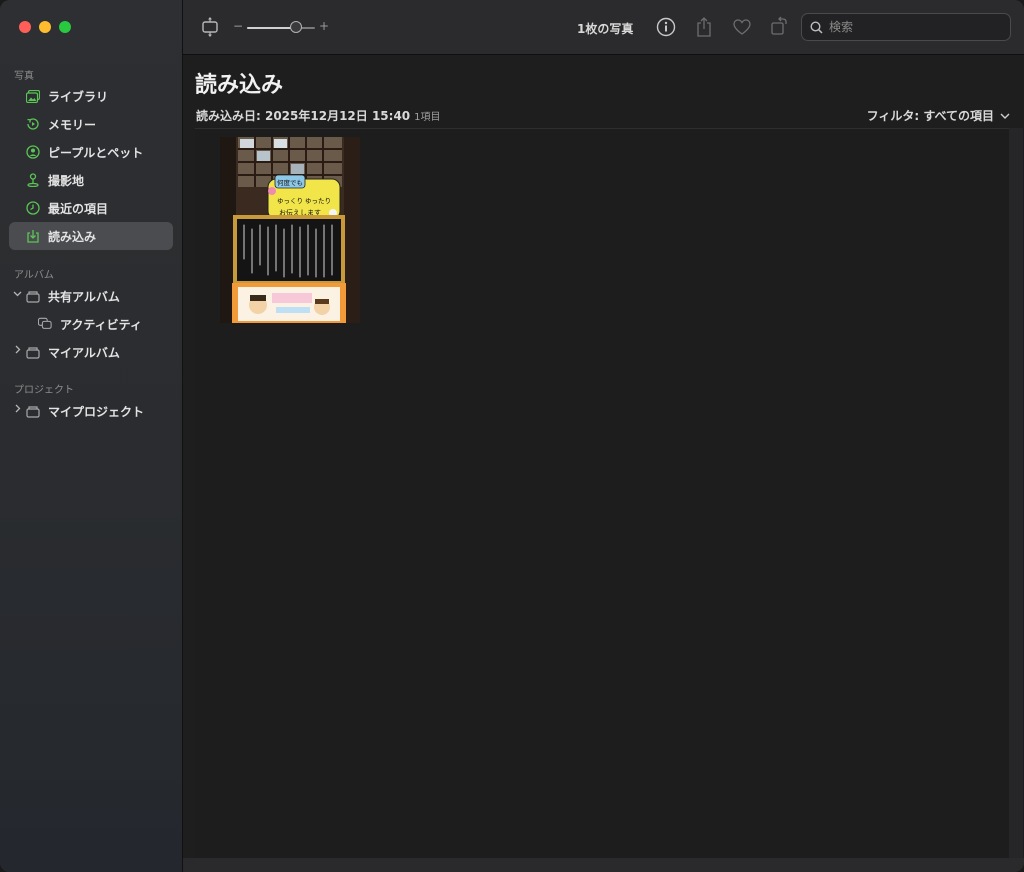 The image size is (1024, 872). Describe the element at coordinates (96, 152) in the screenshot. I see `sidebar-item-label: ピープルとペット` at that location.